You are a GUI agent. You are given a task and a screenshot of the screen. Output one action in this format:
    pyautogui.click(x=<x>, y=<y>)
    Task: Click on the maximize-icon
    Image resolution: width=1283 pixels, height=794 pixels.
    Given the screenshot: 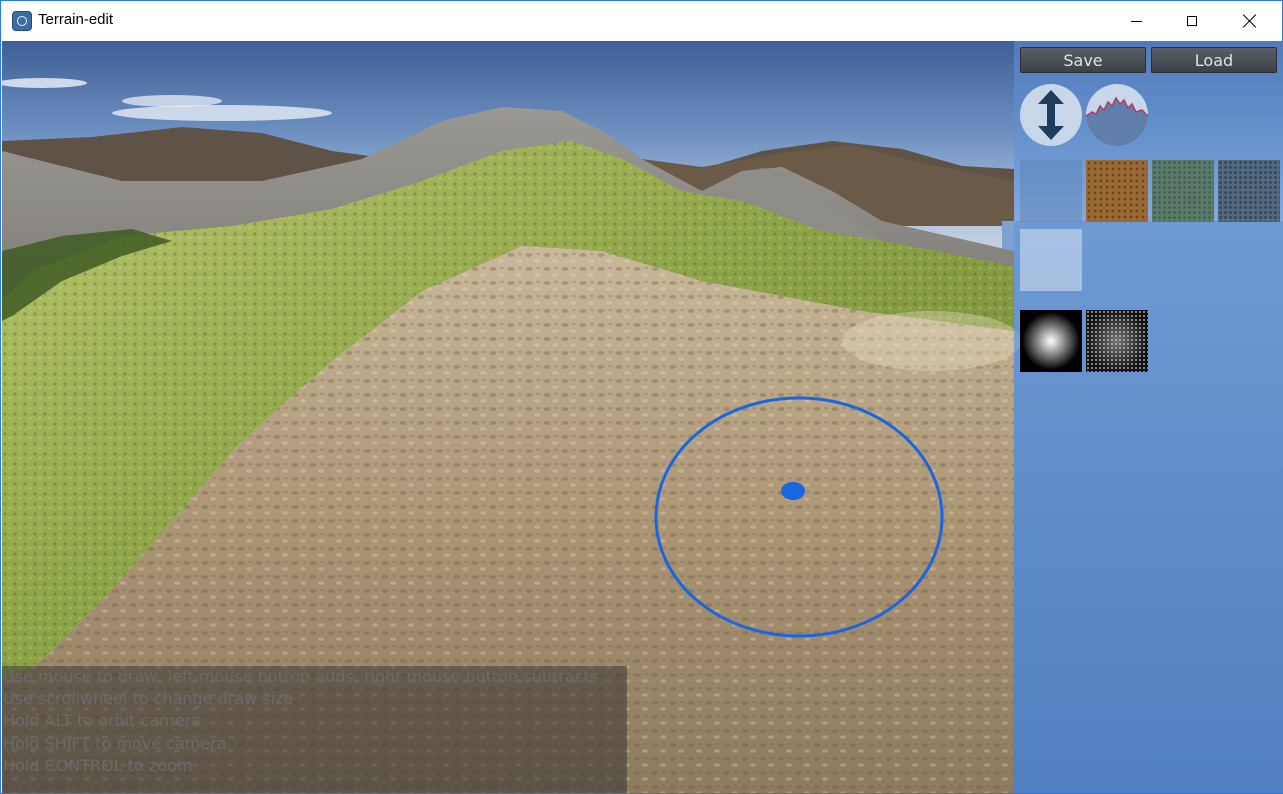 What is the action you would take?
    pyautogui.click(x=1192, y=20)
    